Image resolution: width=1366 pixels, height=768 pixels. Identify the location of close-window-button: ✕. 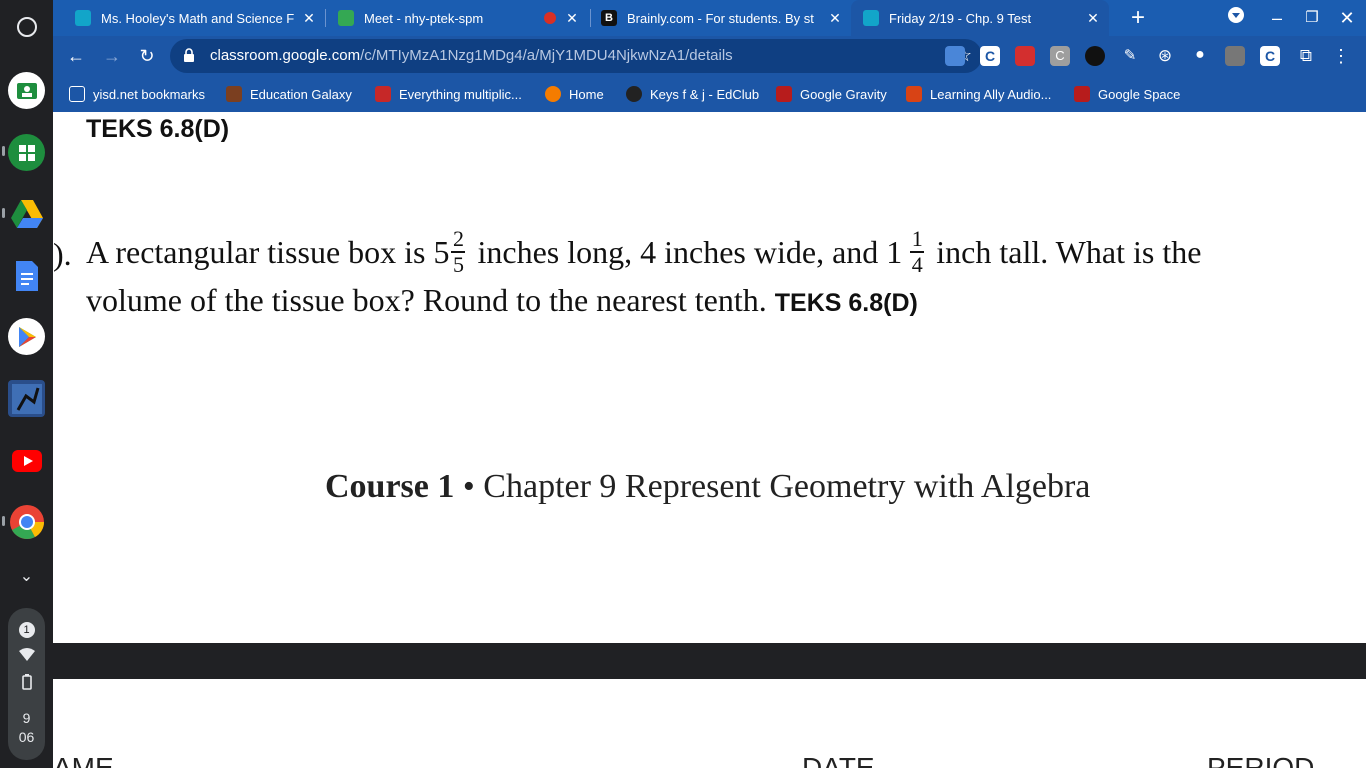
(1347, 18).